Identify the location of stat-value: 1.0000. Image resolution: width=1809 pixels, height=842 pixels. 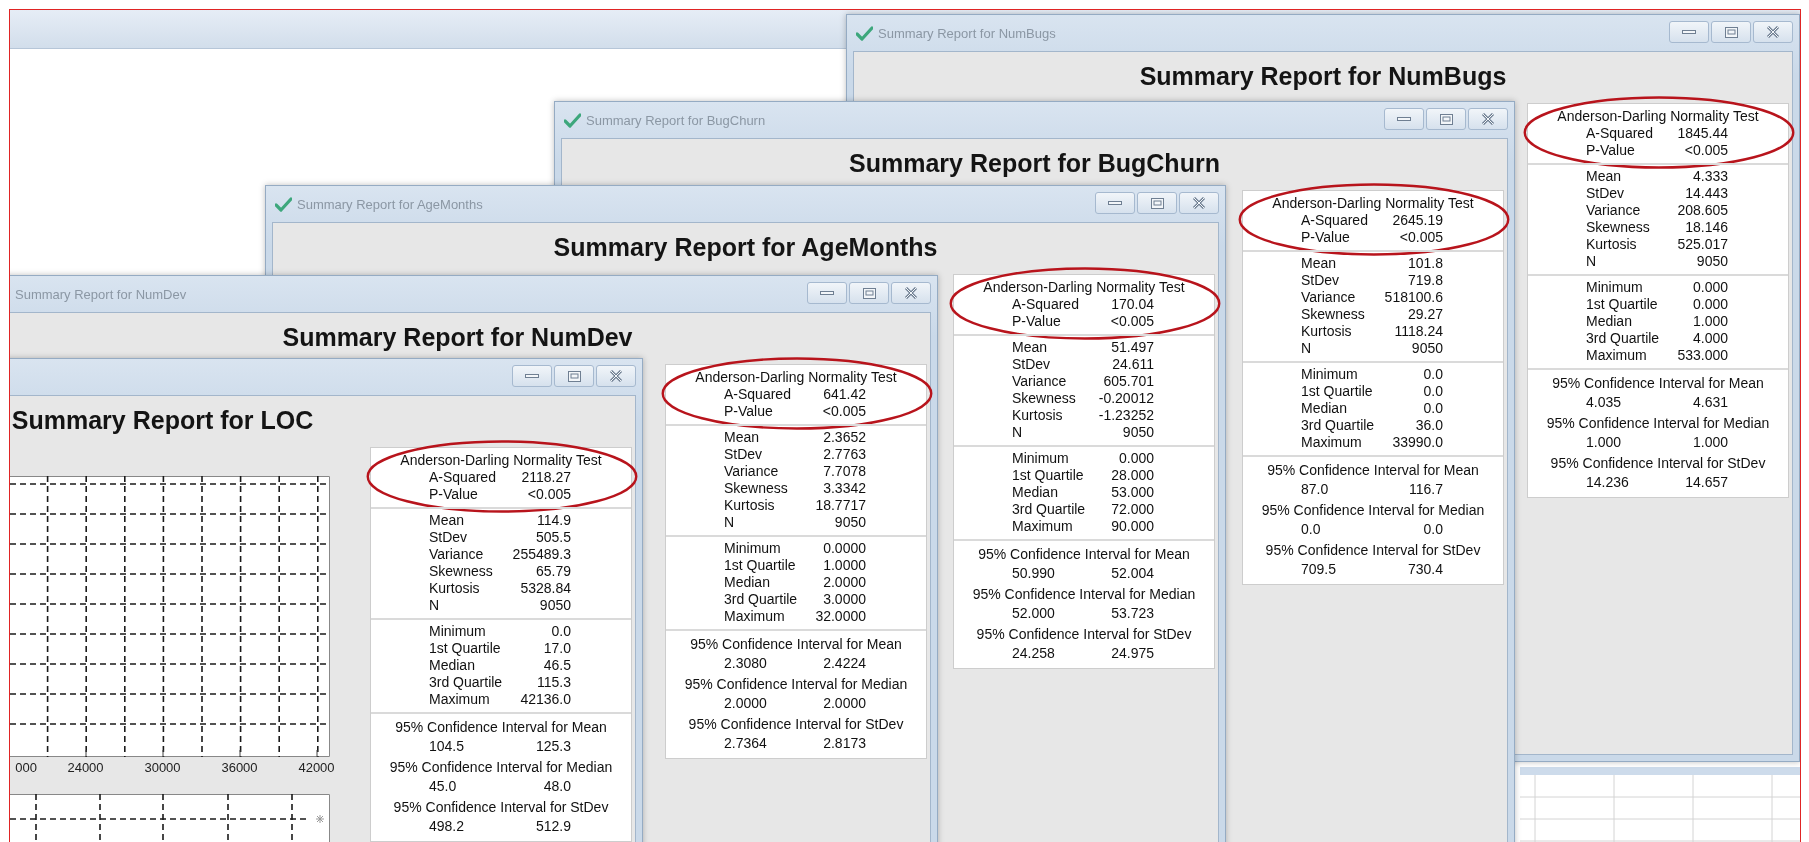
(844, 565).